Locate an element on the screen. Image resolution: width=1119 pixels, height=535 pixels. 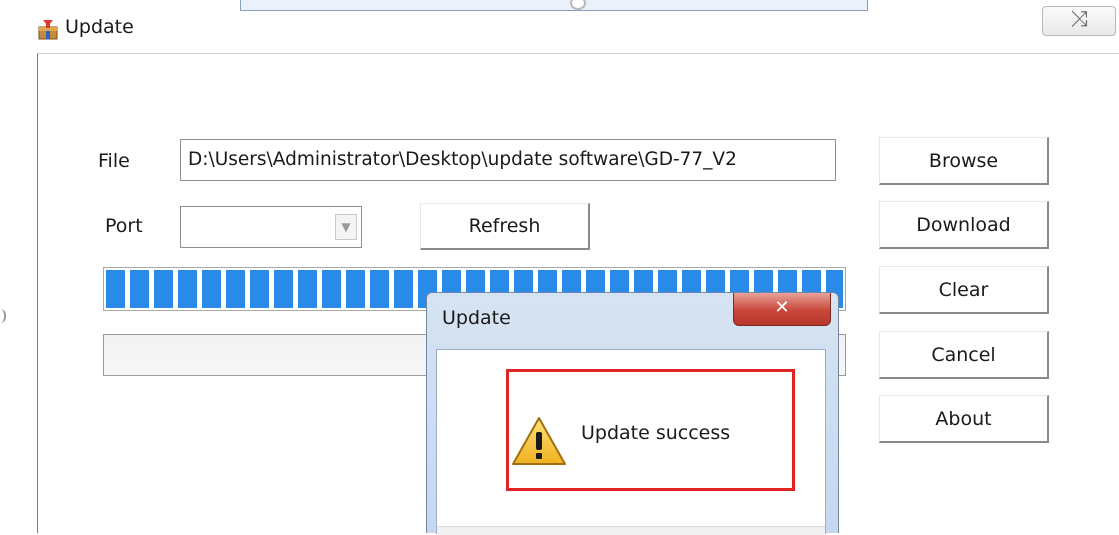
highlight-annotation: Update success is located at coordinates (650, 430).